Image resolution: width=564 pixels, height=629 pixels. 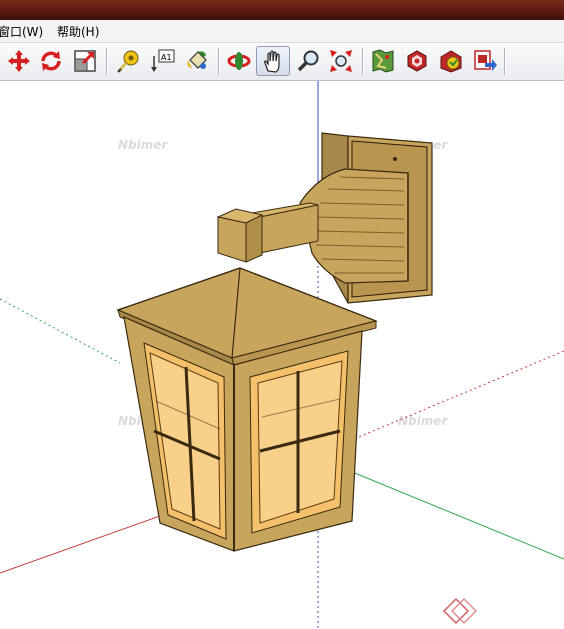 I want to click on tape-measure-icon, so click(x=128, y=61).